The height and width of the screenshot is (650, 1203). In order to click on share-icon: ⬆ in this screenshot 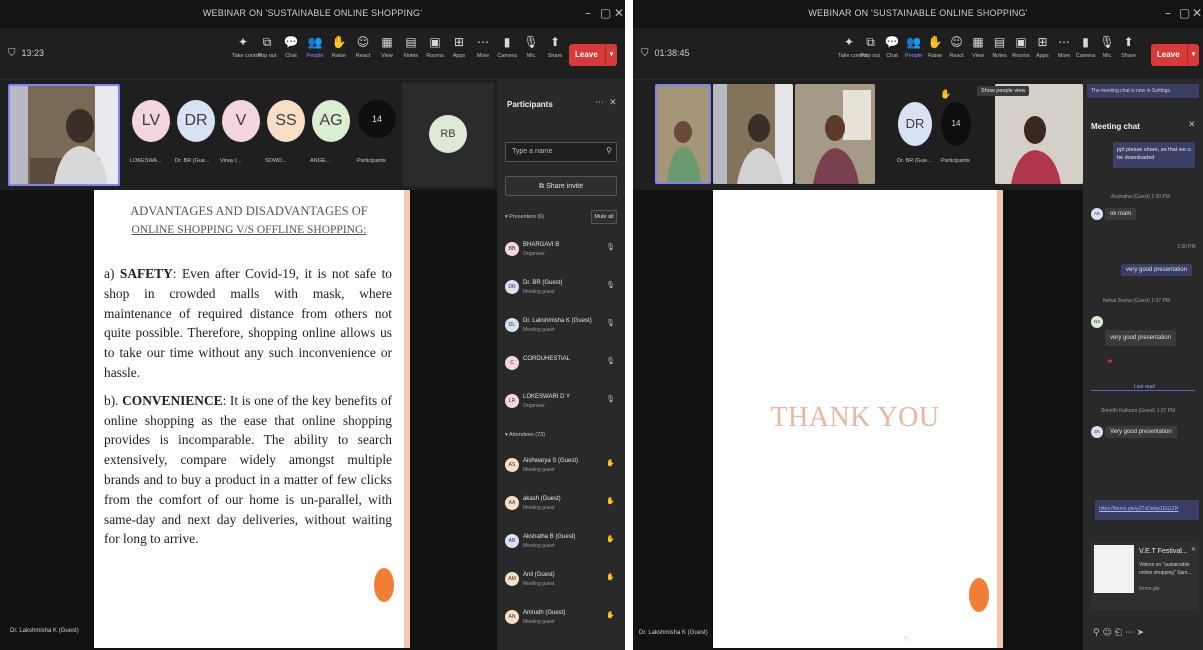, I will do `click(555, 42)`.